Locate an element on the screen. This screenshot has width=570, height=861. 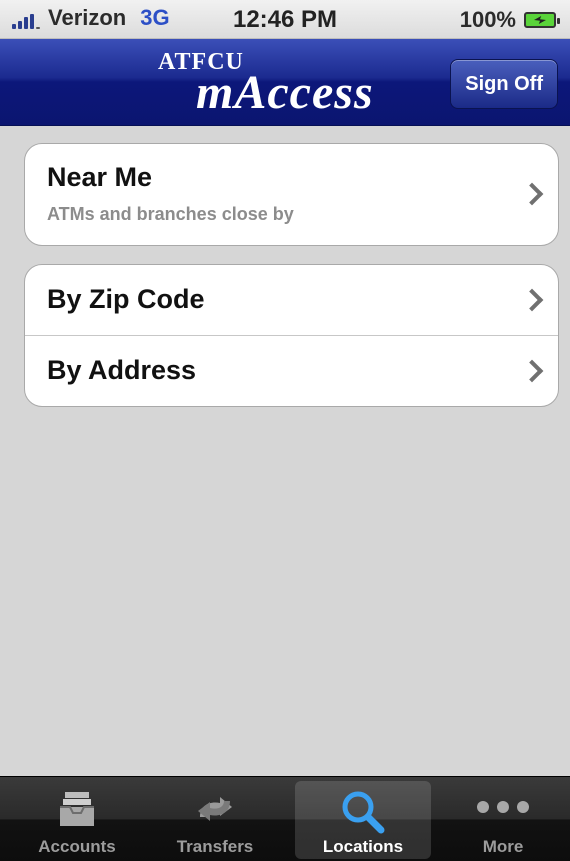
tab-locations-label: Locations is located at coordinates (363, 846).